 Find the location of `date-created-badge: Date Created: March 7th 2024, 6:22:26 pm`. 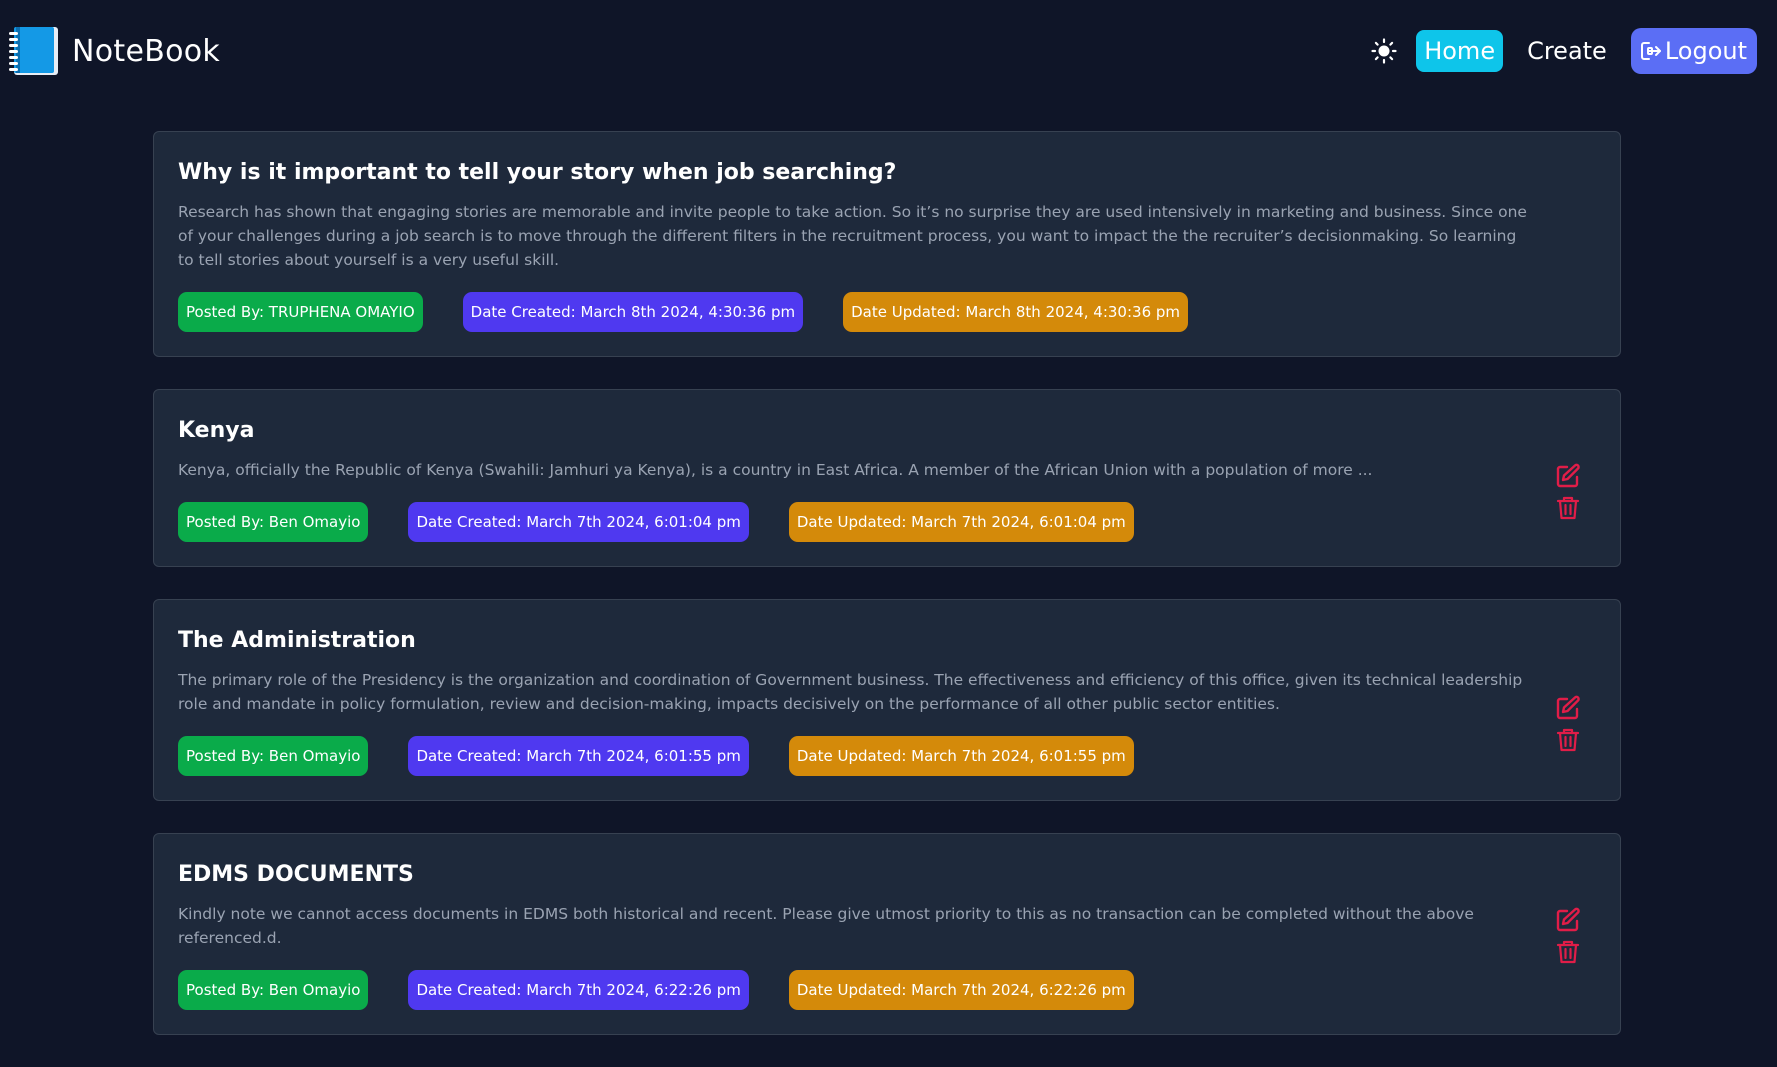

date-created-badge: Date Created: March 7th 2024, 6:22:26 pm is located at coordinates (578, 990).